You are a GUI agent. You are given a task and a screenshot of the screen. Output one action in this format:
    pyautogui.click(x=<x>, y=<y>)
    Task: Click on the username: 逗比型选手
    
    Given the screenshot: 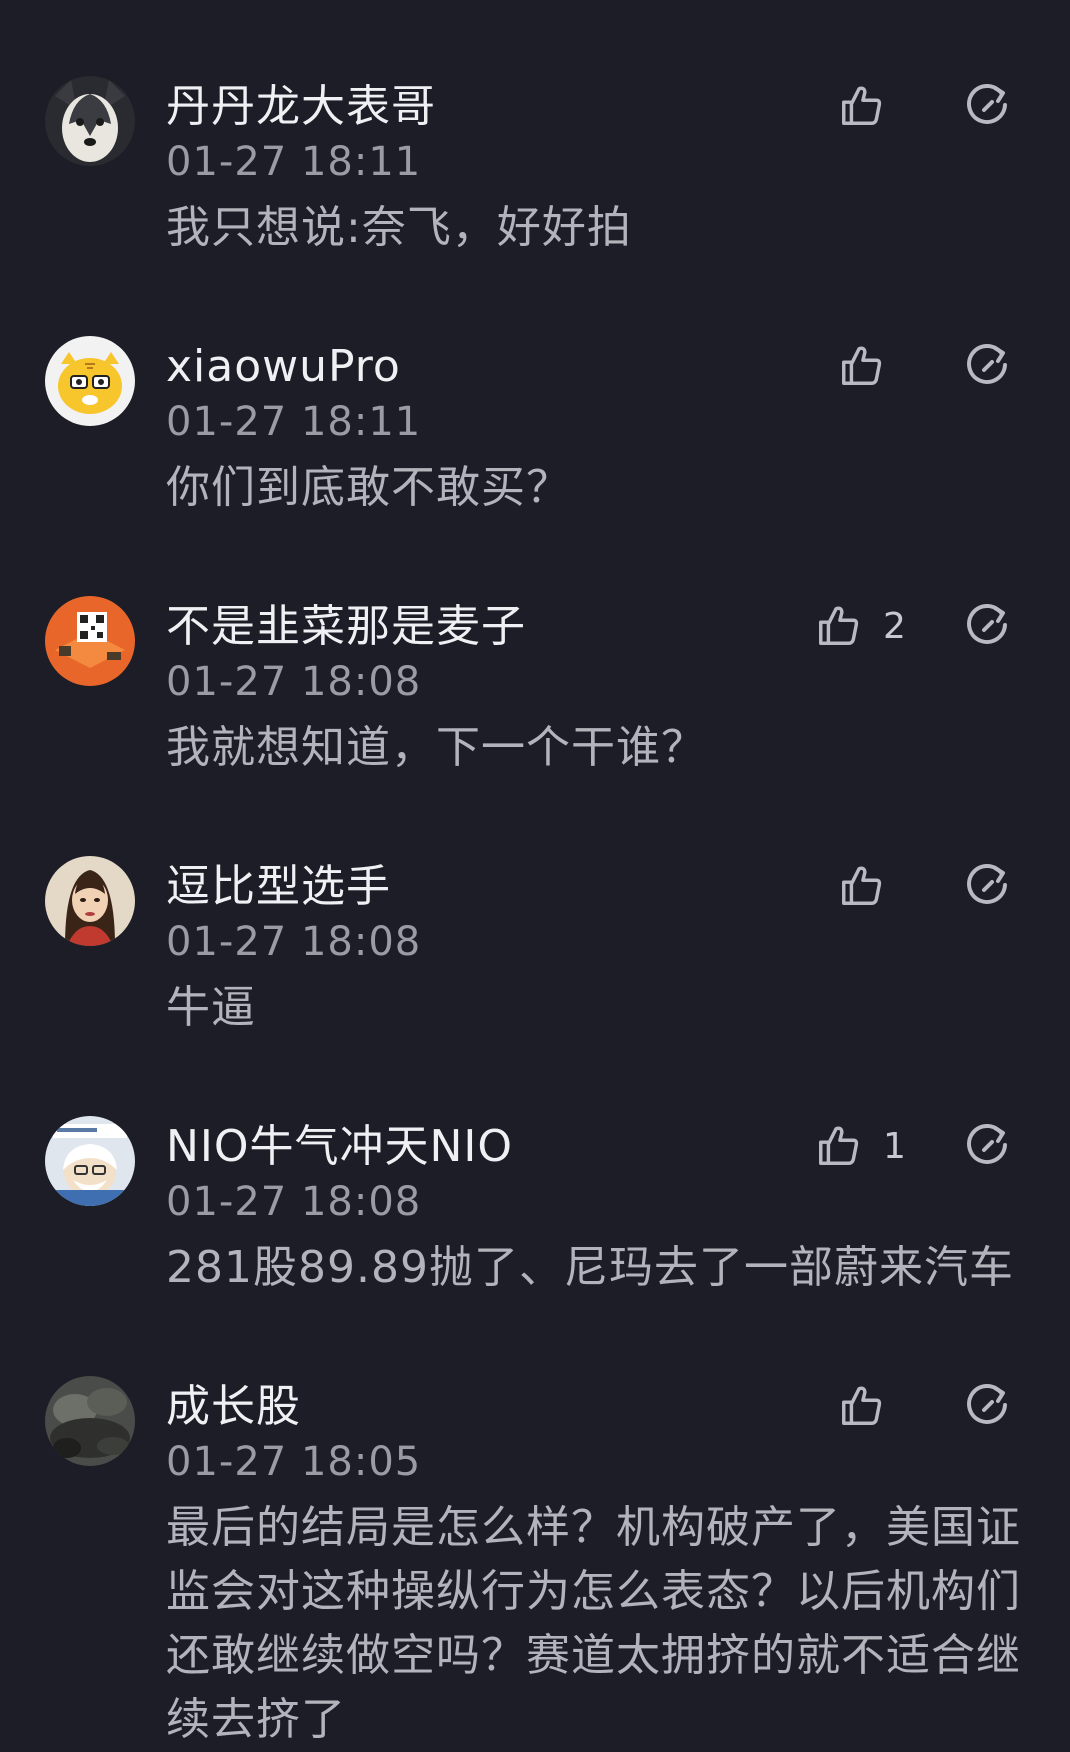 What is the action you would take?
    pyautogui.click(x=278, y=887)
    